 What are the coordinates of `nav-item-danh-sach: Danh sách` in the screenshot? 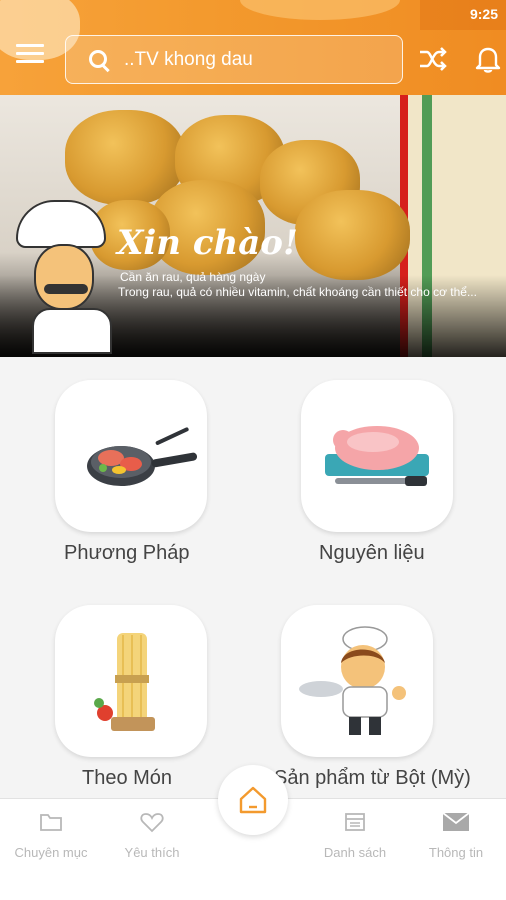 It's located at (355, 834).